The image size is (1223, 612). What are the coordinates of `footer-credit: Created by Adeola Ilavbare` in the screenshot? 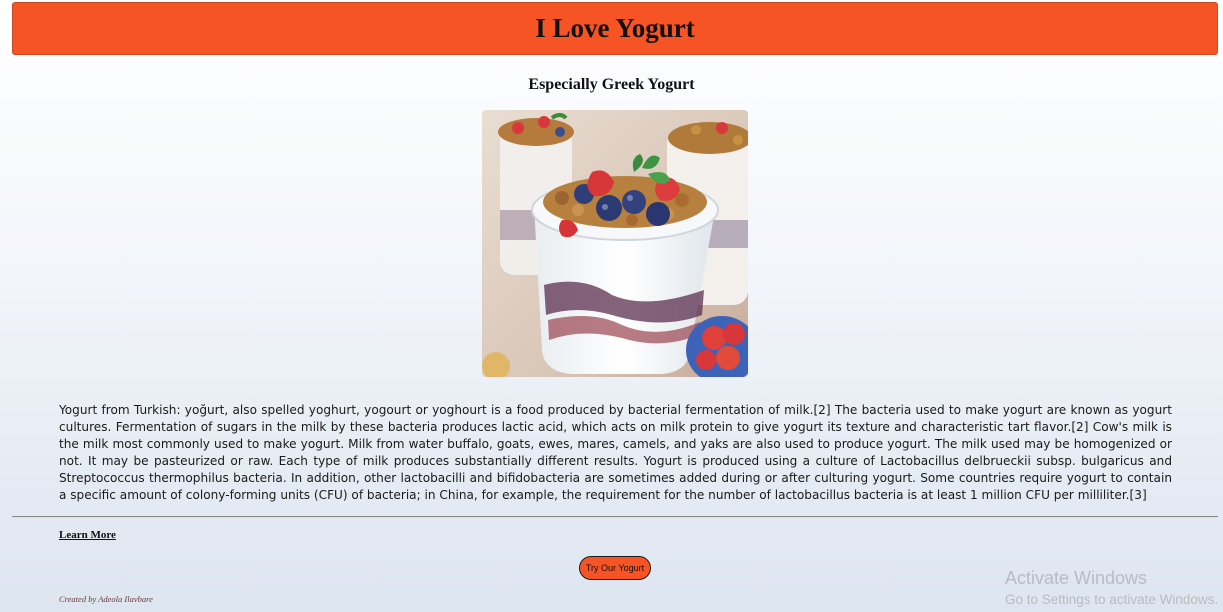 It's located at (106, 599).